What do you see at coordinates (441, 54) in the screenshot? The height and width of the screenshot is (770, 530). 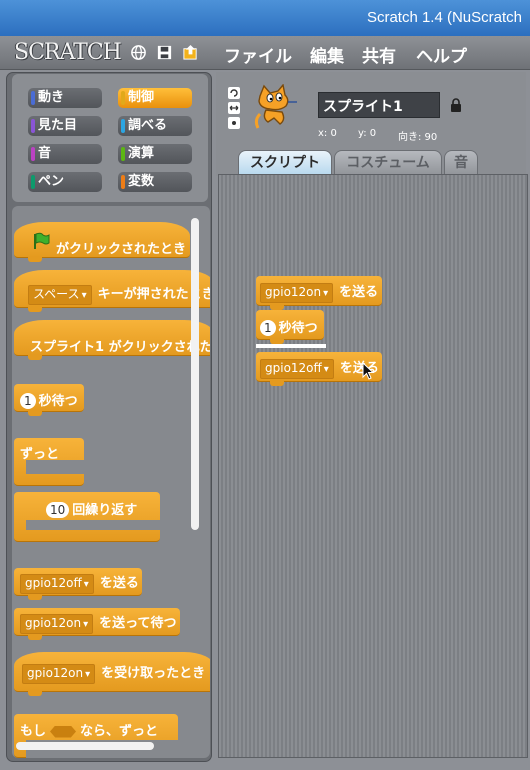 I see `menu-help: ヘルプ` at bounding box center [441, 54].